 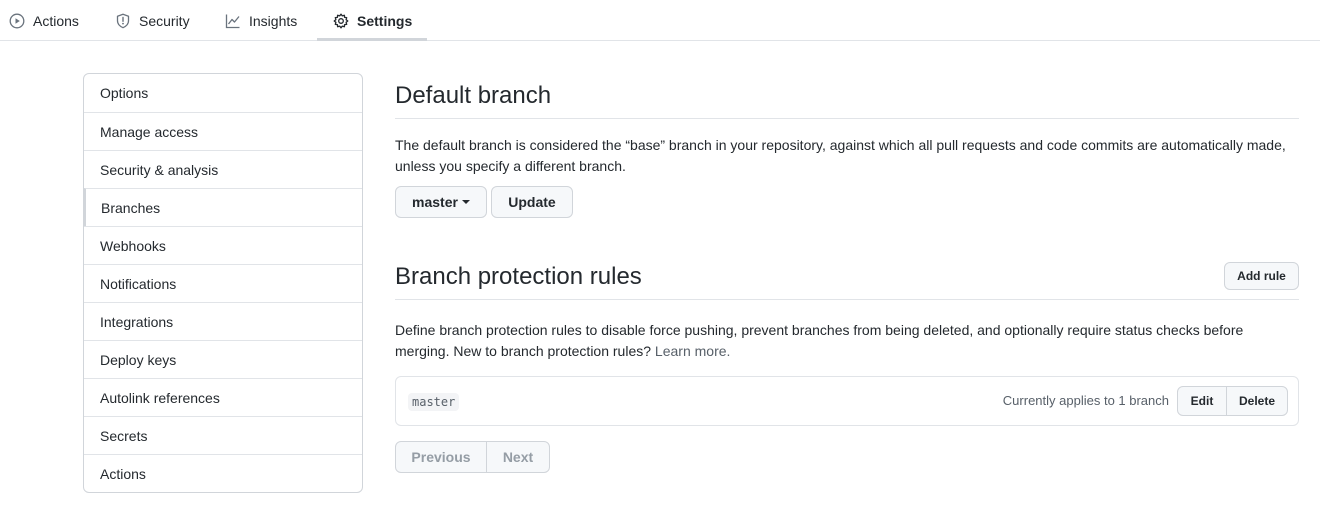 What do you see at coordinates (123, 473) in the screenshot?
I see `sidebar-item-label: Actions` at bounding box center [123, 473].